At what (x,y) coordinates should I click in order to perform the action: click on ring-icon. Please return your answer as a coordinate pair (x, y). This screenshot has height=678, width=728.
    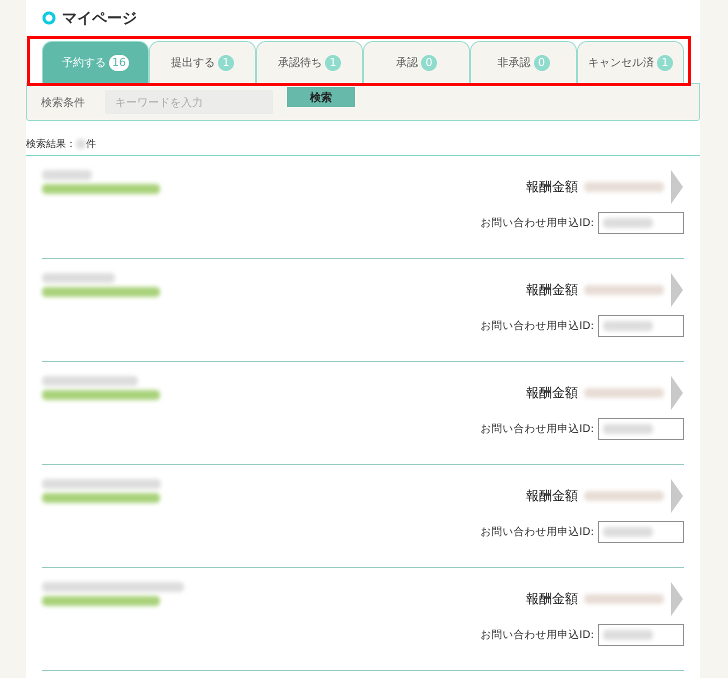
    Looking at the image, I should click on (49, 18).